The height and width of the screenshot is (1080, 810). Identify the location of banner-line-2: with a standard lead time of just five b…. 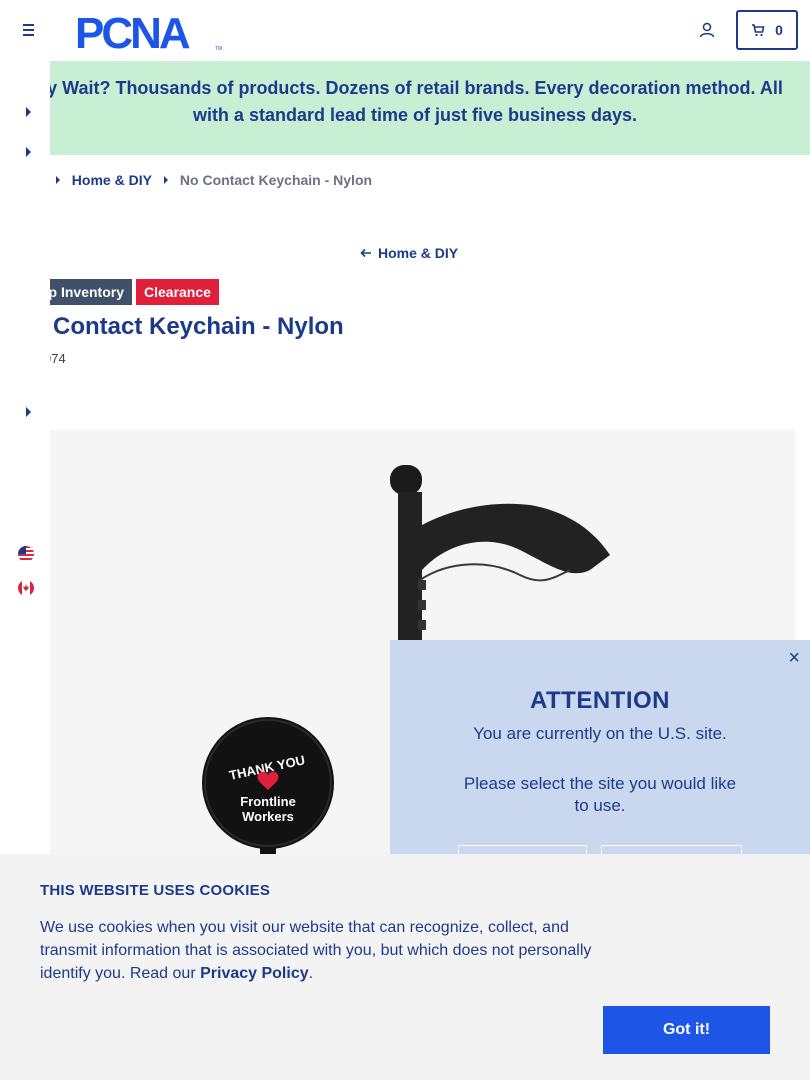
(415, 115).